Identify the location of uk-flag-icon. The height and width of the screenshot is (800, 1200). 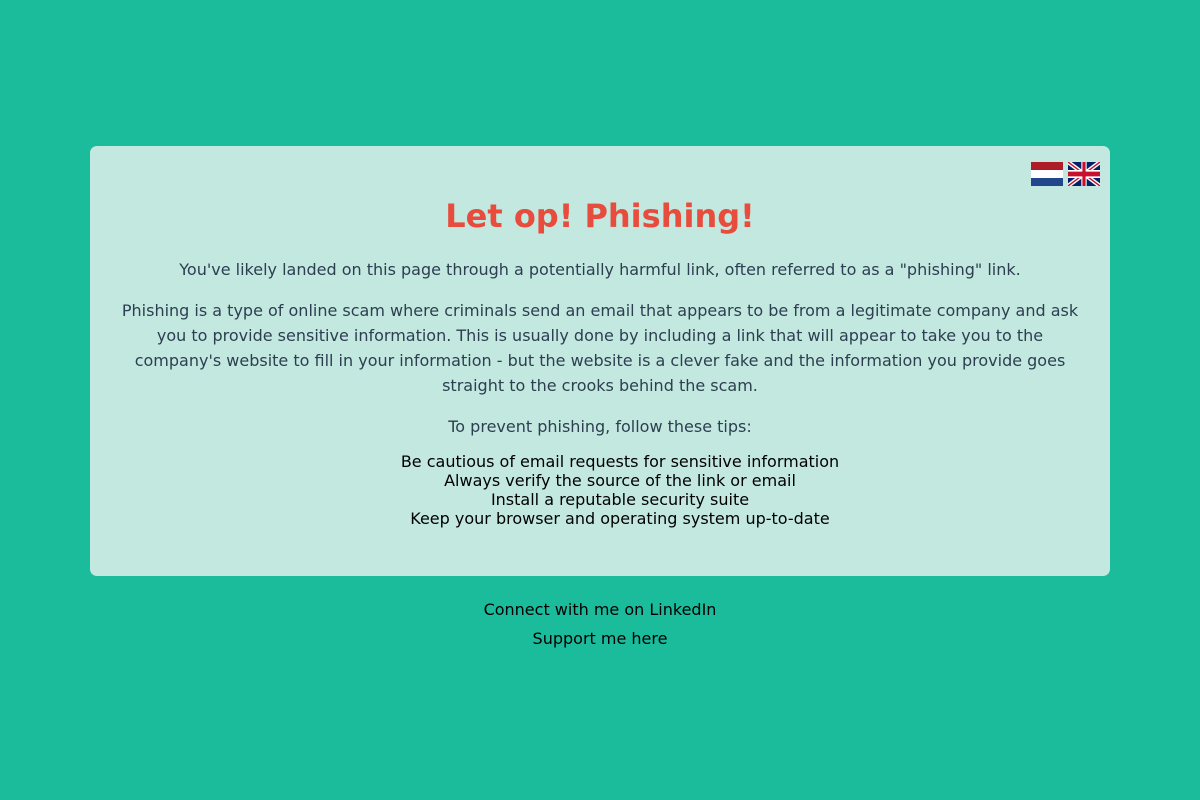
(1084, 174).